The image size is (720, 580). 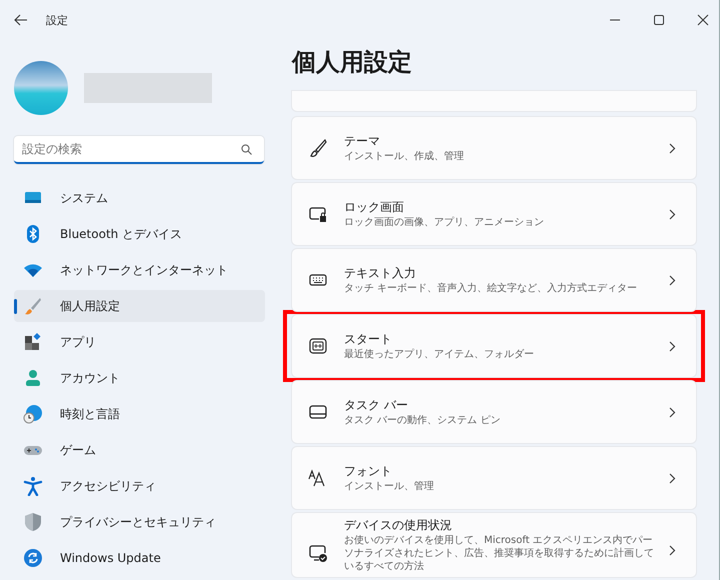 I want to click on card-title: デバイスの使用状況, so click(x=398, y=525).